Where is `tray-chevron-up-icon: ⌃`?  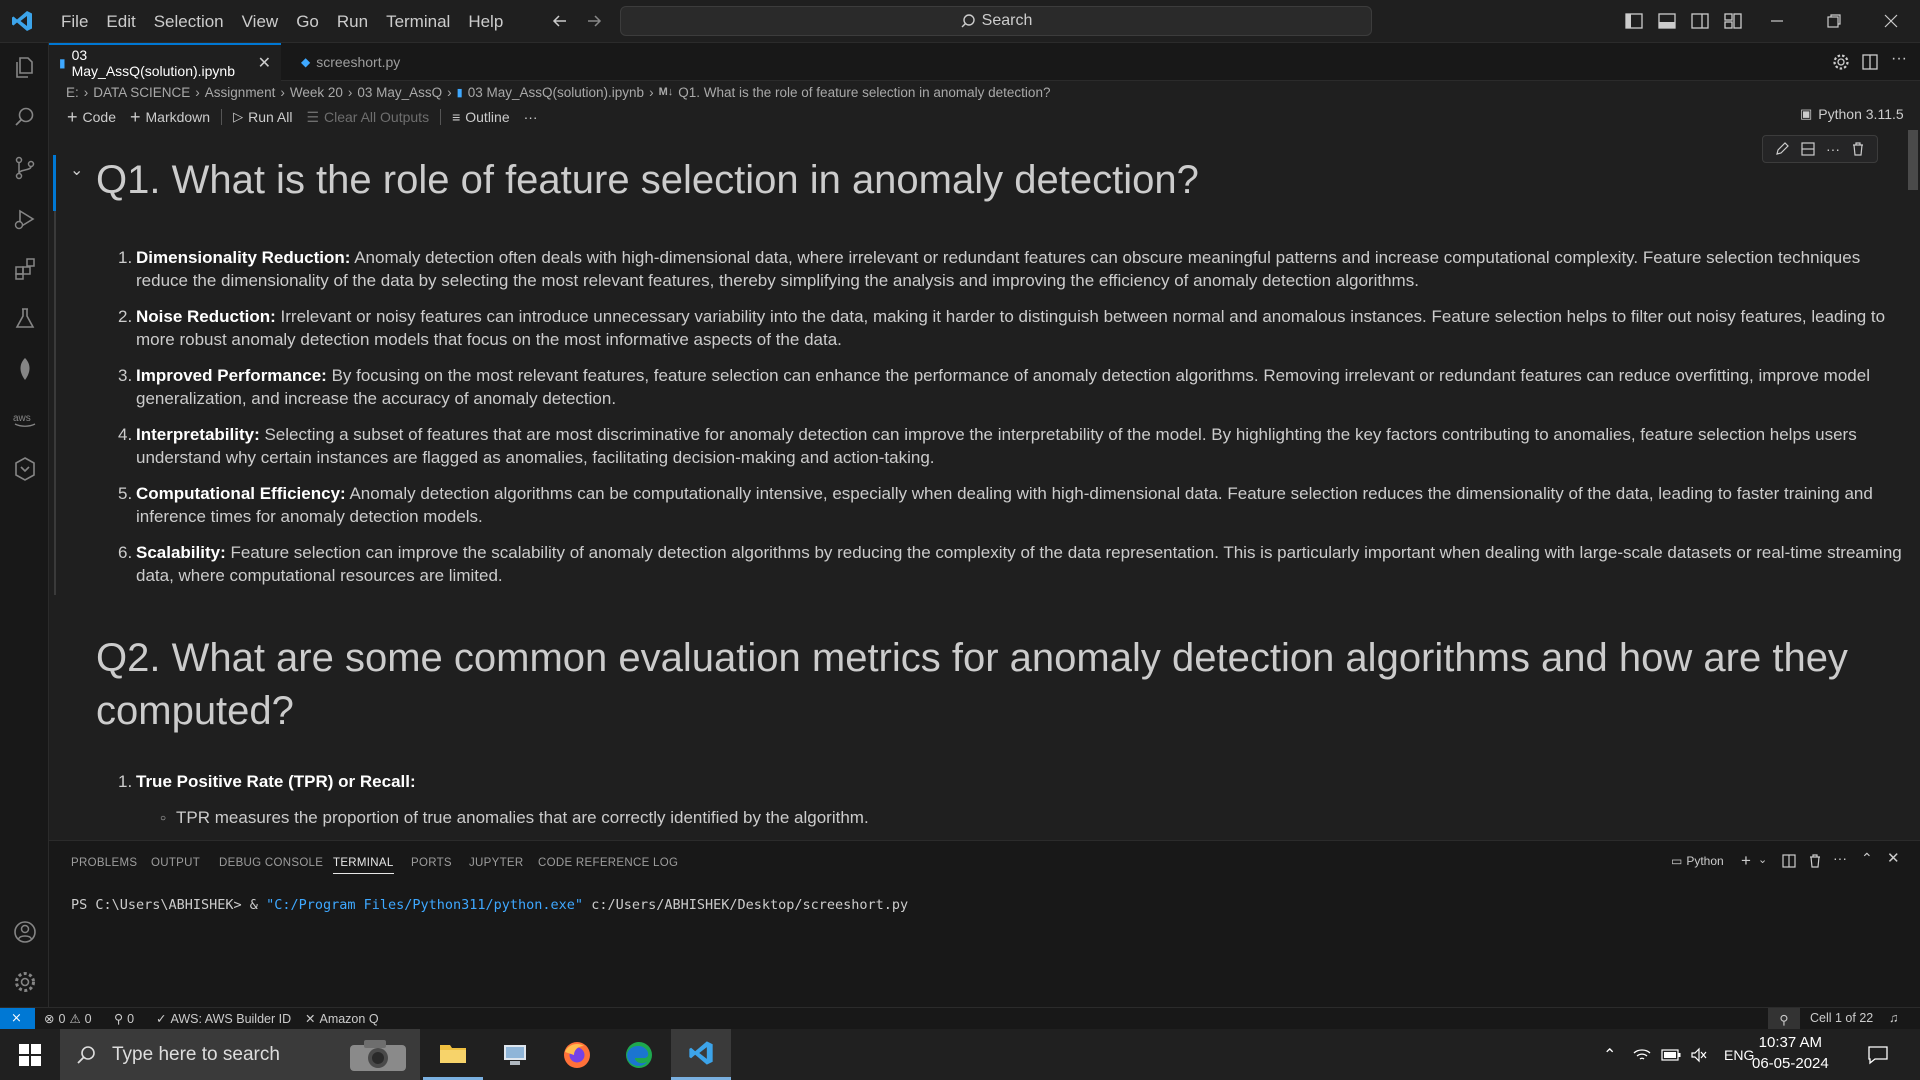
tray-chevron-up-icon: ⌃ is located at coordinates (1609, 1054).